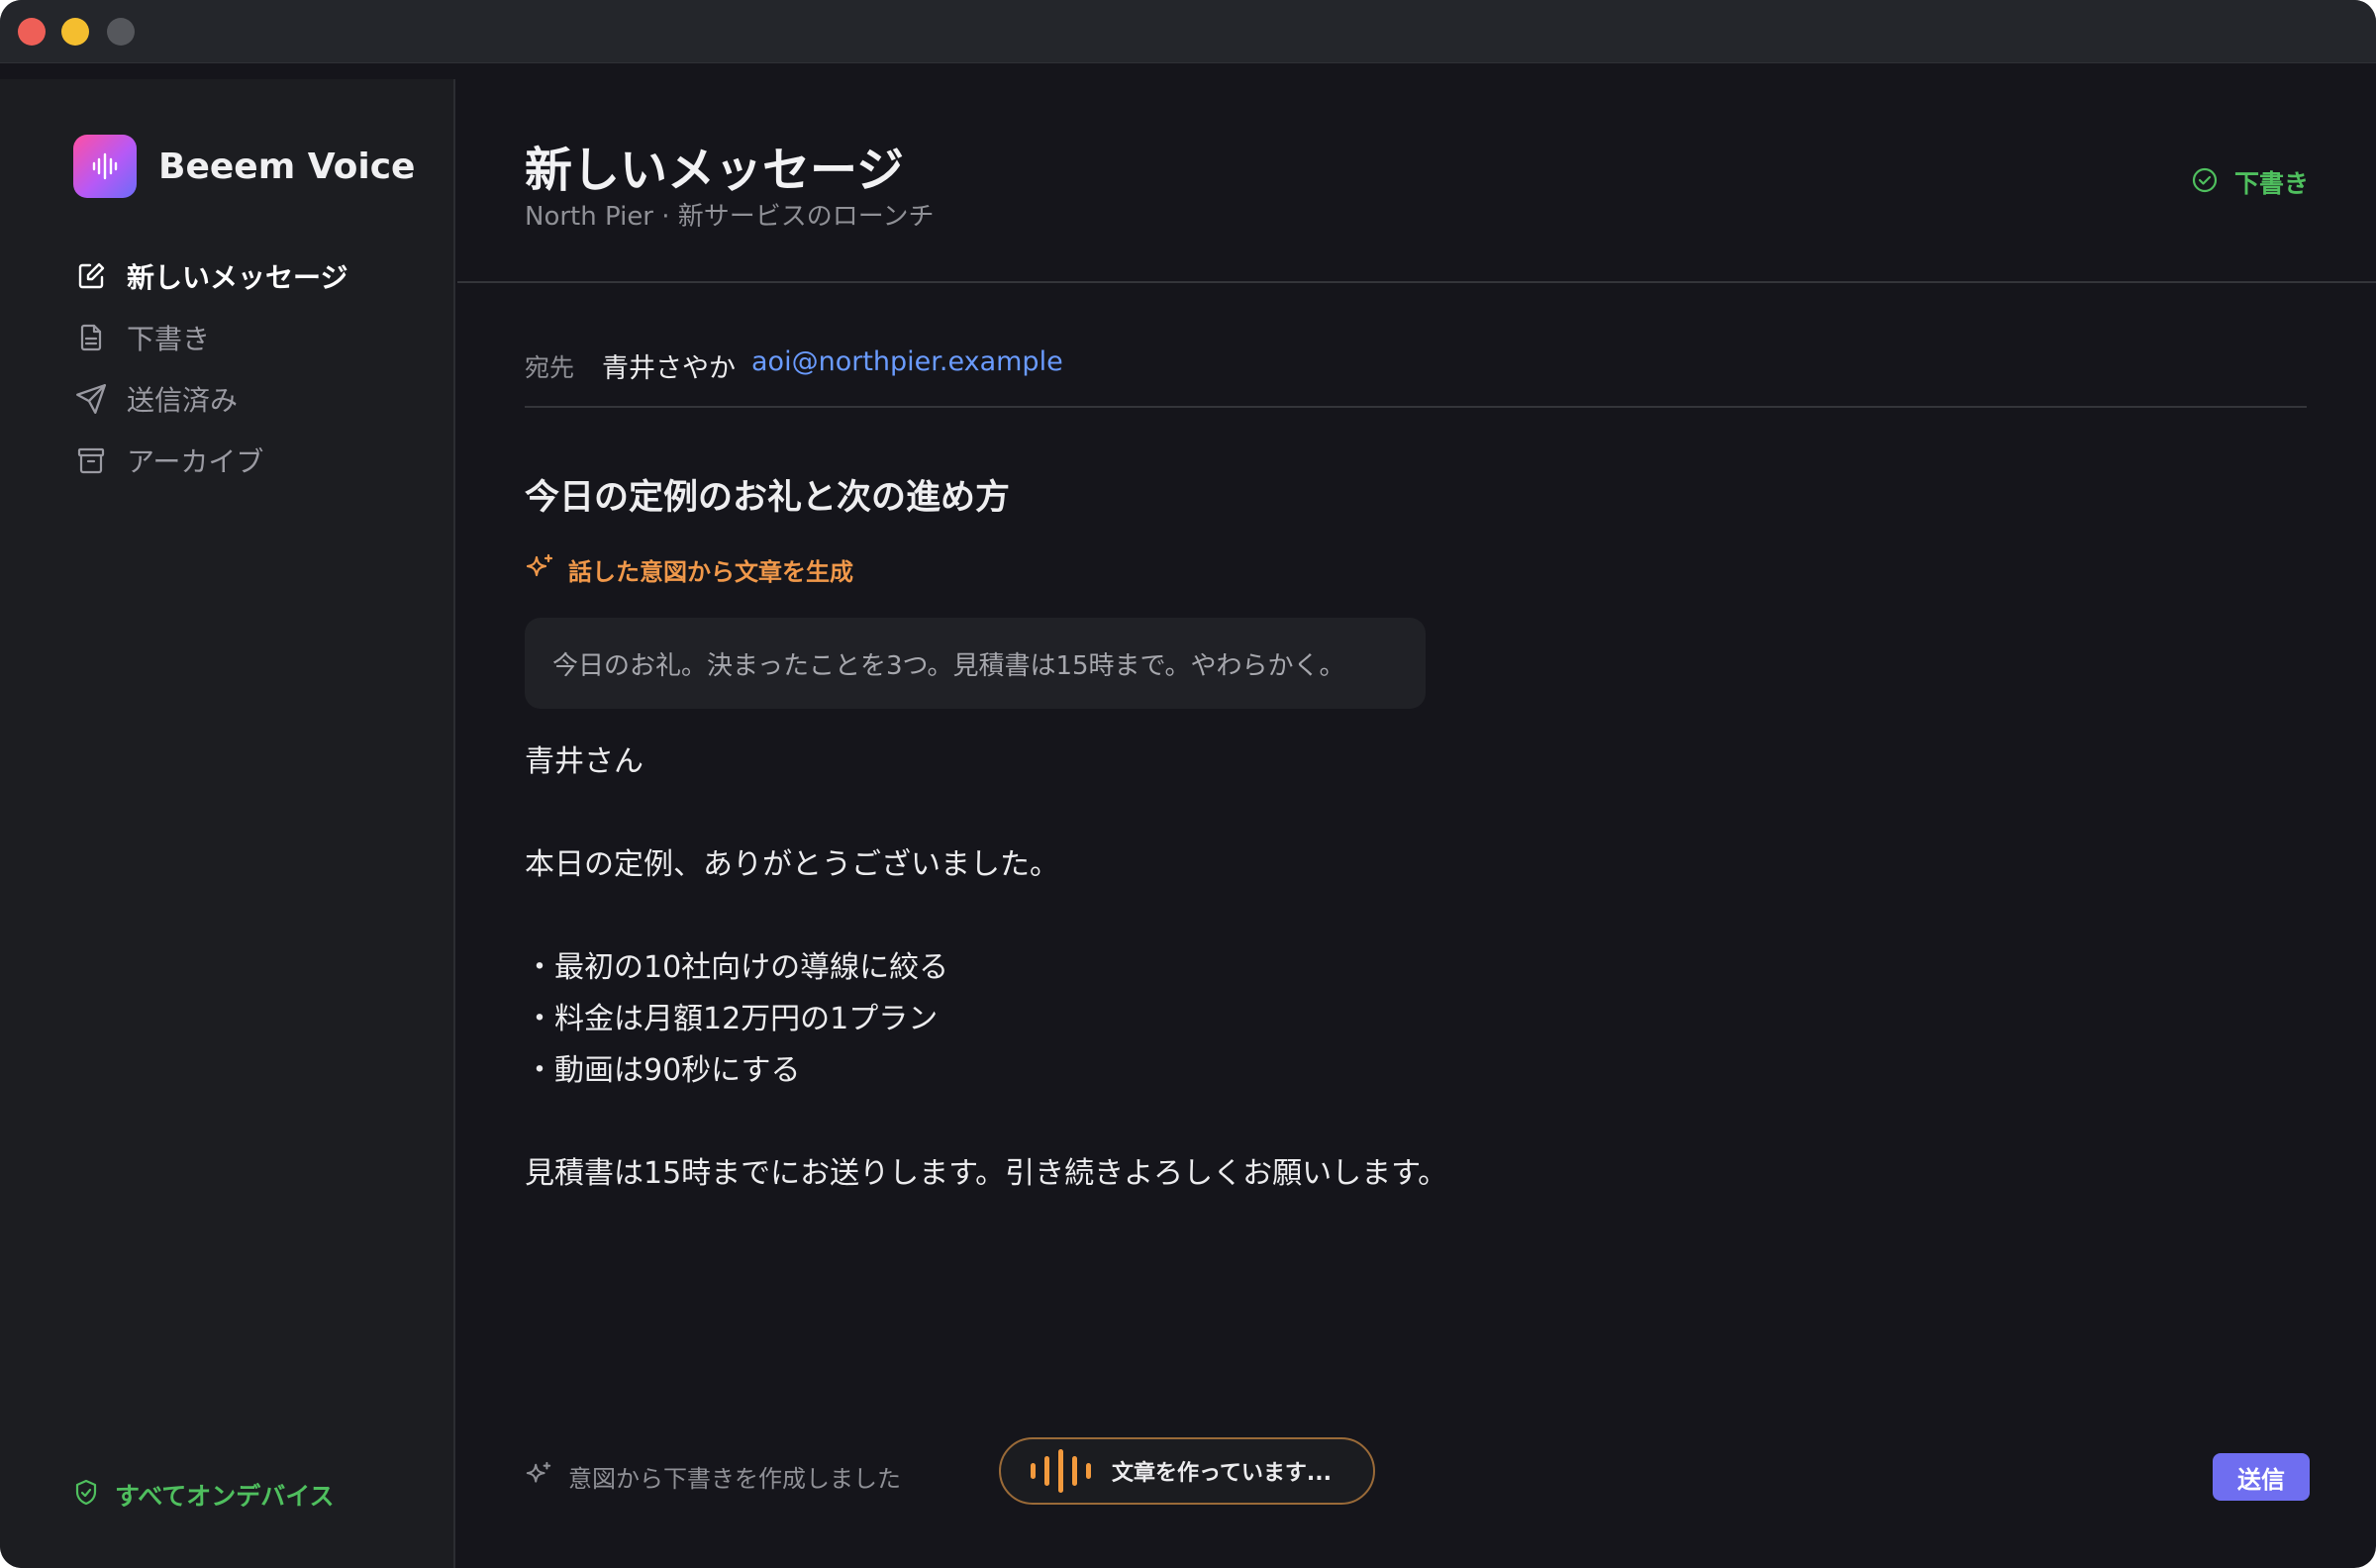 The height and width of the screenshot is (1568, 2376). I want to click on sidebar-item-label: アーカイブ, so click(195, 461).